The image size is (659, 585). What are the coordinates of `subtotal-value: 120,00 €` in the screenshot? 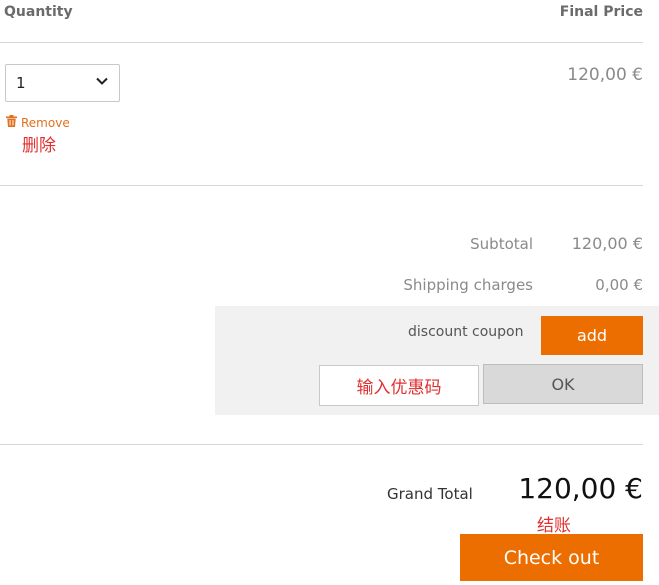 It's located at (607, 243).